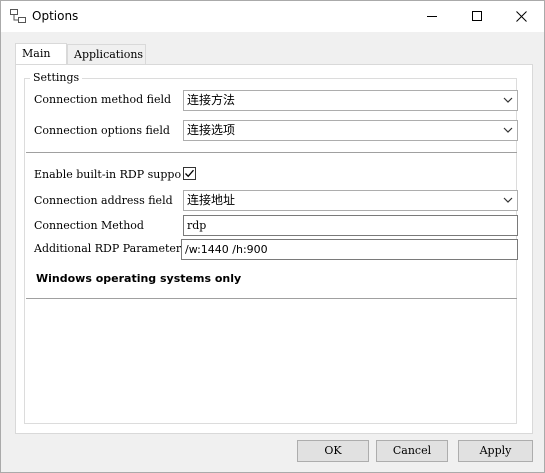 The image size is (545, 473). What do you see at coordinates (106, 54) in the screenshot?
I see `tab-applications: Applications` at bounding box center [106, 54].